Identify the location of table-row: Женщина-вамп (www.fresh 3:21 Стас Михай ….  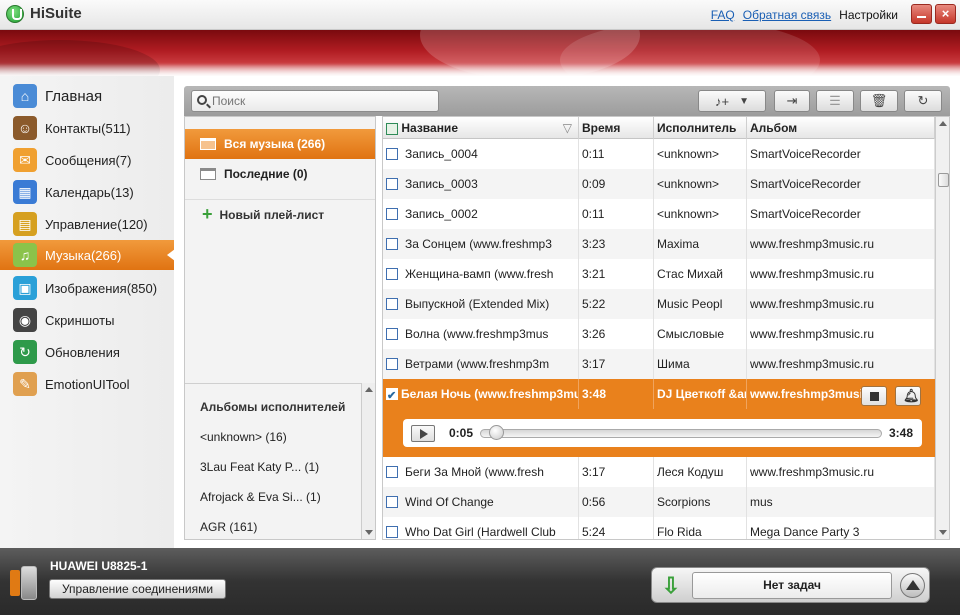
(659, 274).